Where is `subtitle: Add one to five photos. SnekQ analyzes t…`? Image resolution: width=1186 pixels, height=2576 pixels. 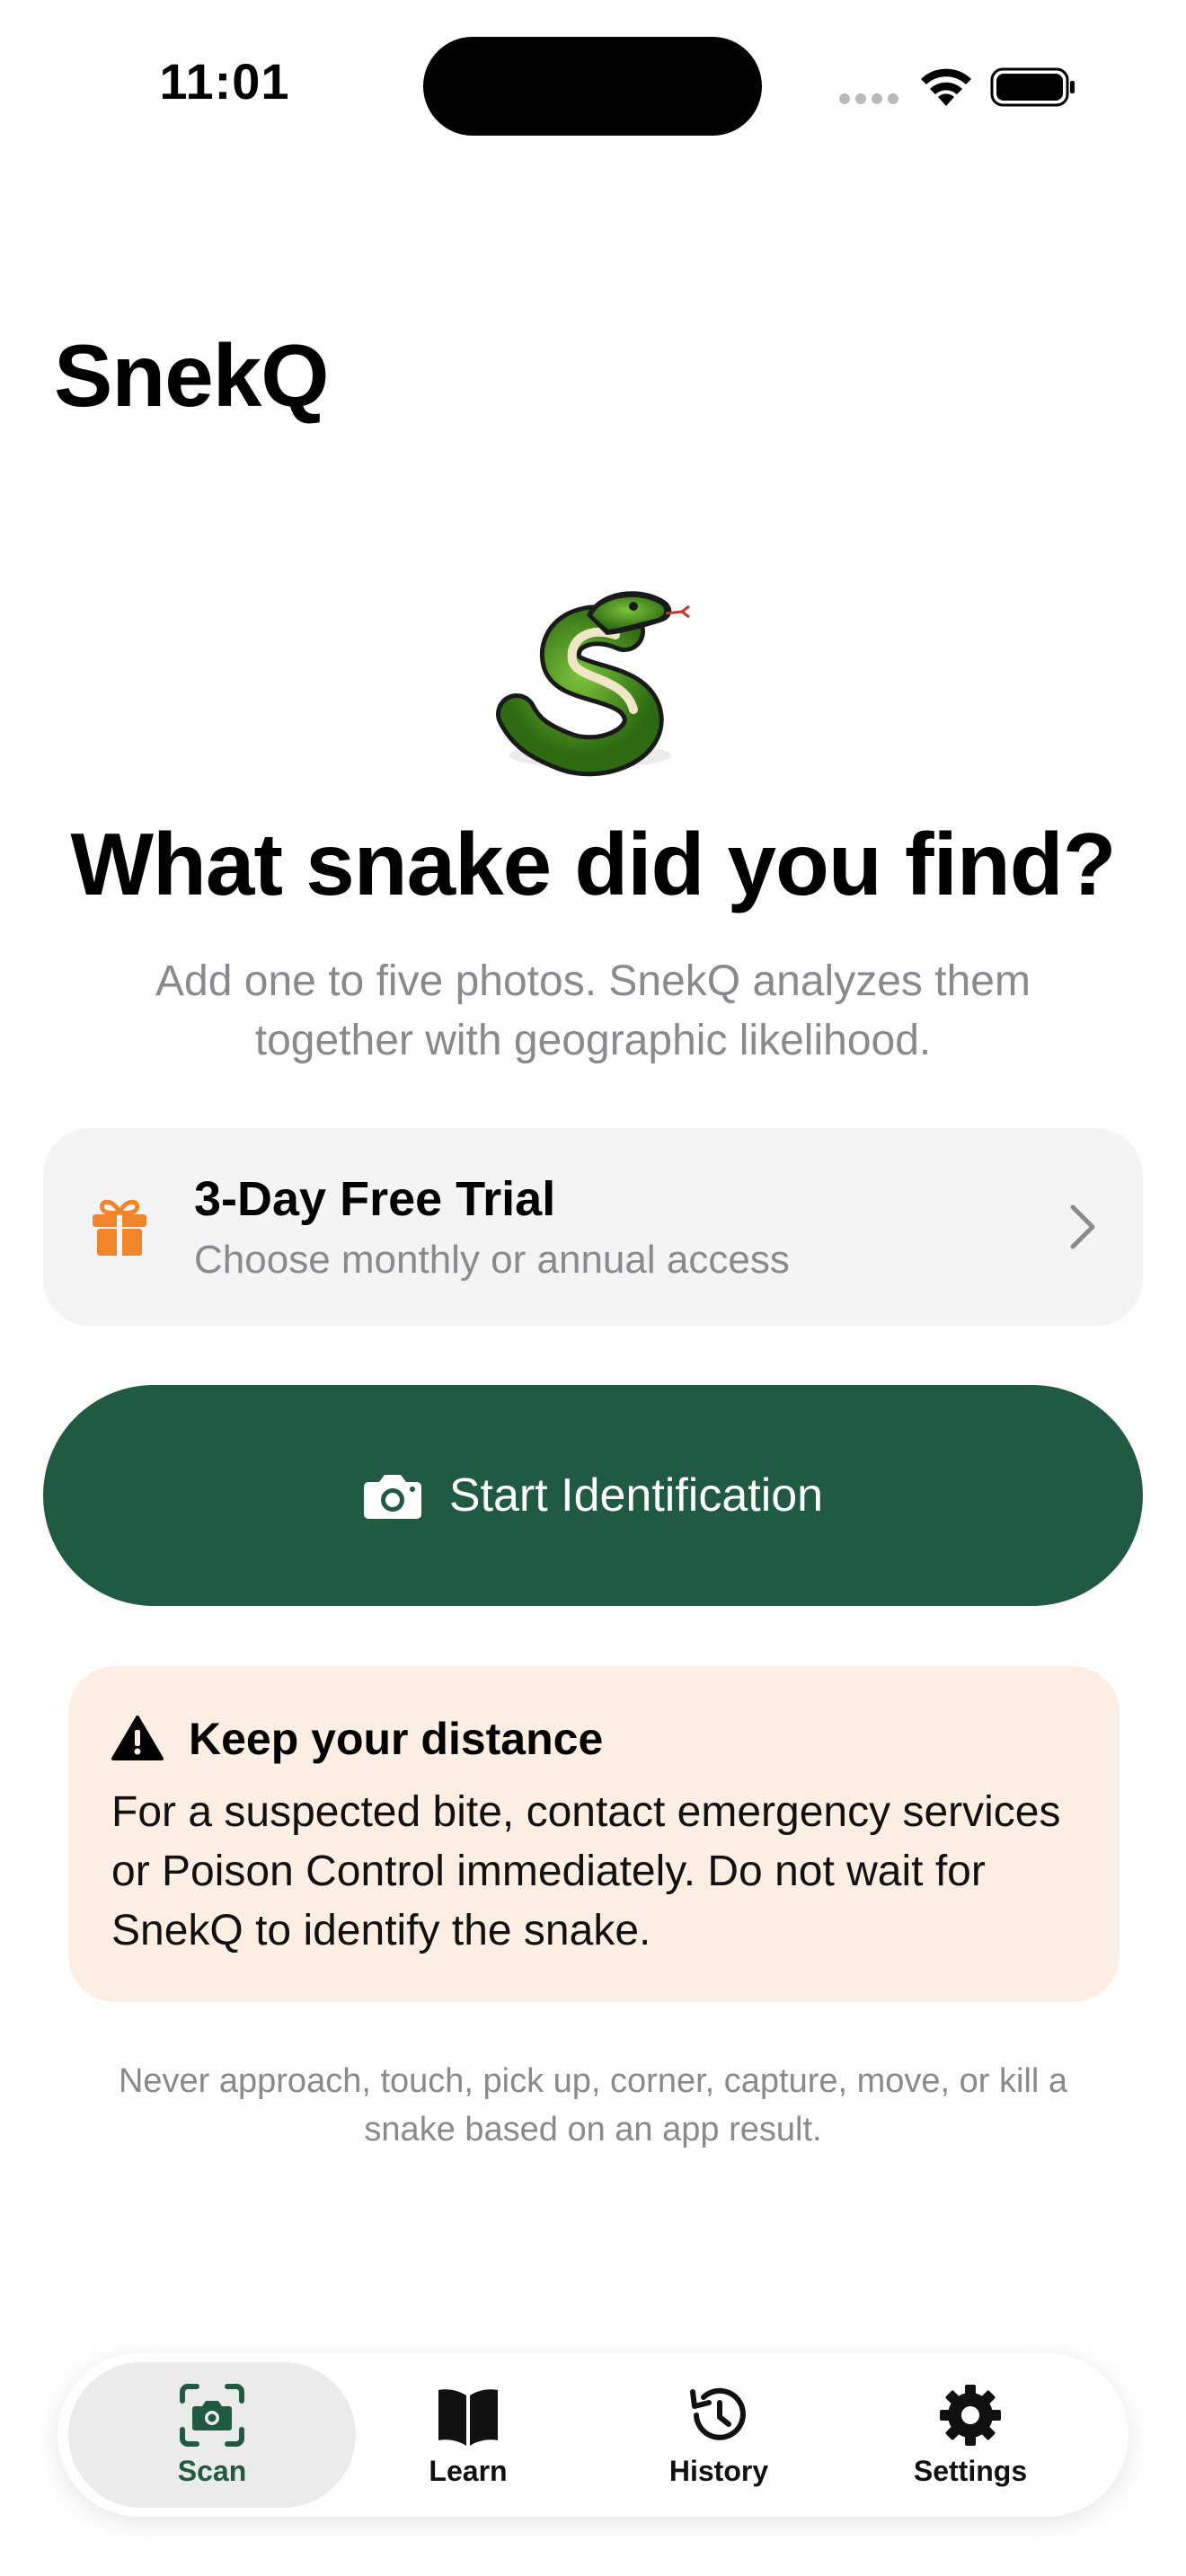 subtitle: Add one to five photos. SnekQ analyzes t… is located at coordinates (593, 1010).